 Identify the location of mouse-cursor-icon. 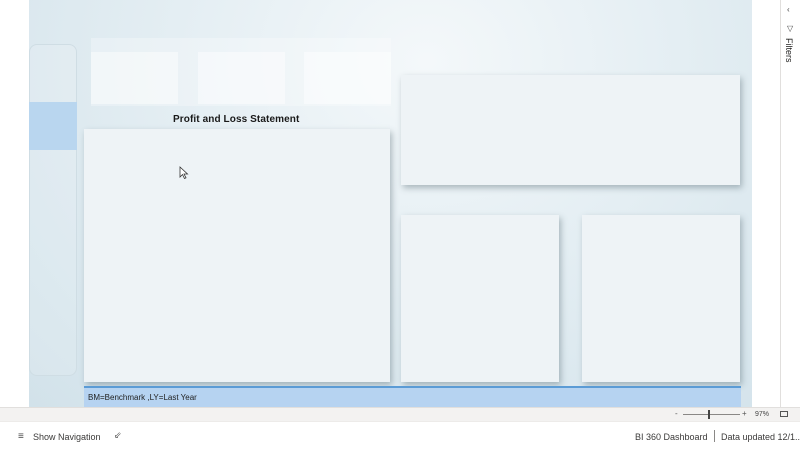
(184, 172).